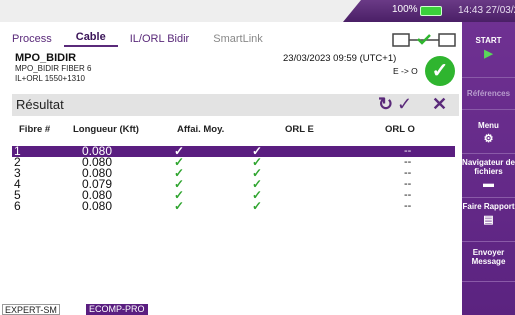 Image resolution: width=515 pixels, height=315 pixels. What do you see at coordinates (179, 206) in the screenshot?
I see `cell-affai: ✓` at bounding box center [179, 206].